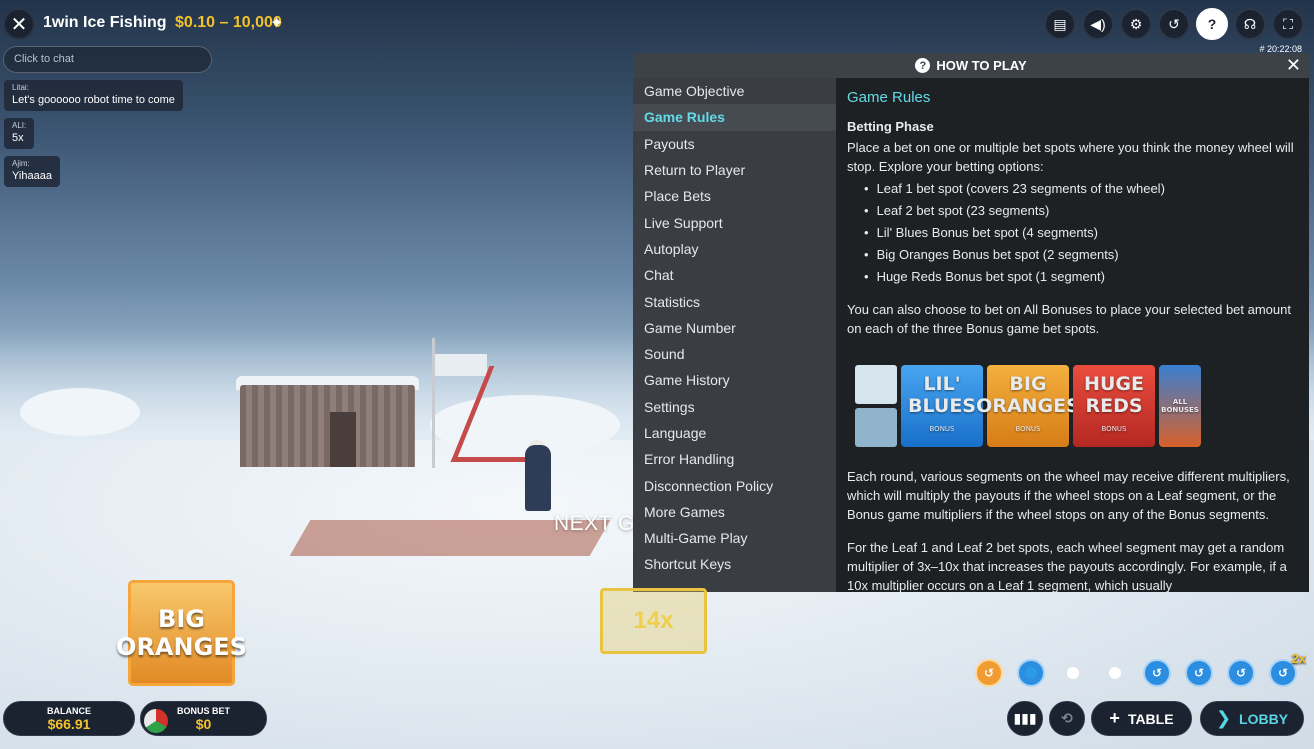 The image size is (1314, 749). What do you see at coordinates (734, 91) in the screenshot?
I see `nav-game-objective: Game Objective` at bounding box center [734, 91].